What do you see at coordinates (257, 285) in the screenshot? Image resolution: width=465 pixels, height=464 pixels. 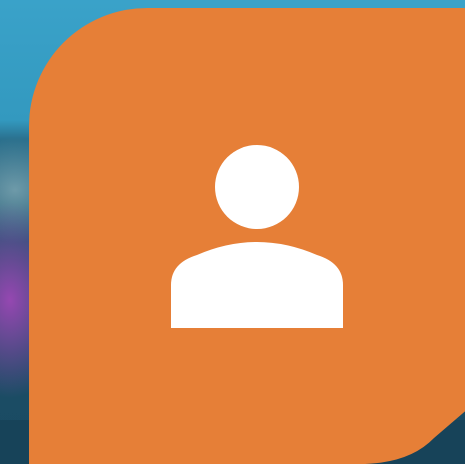 I see `user-body-shape` at bounding box center [257, 285].